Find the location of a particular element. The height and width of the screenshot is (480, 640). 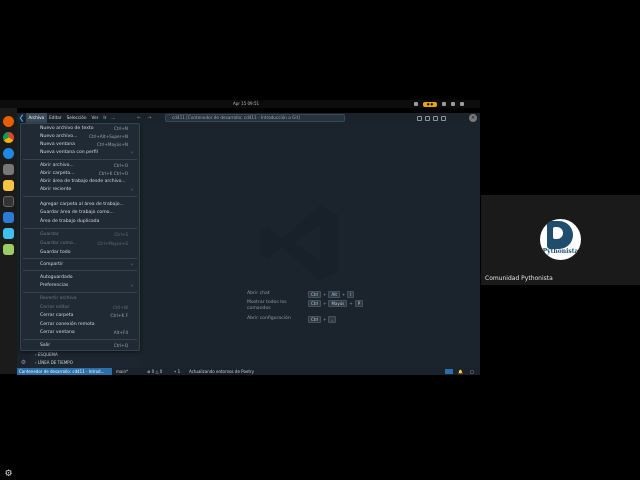

keybinding: Ctrl + , is located at coordinates (322, 319).